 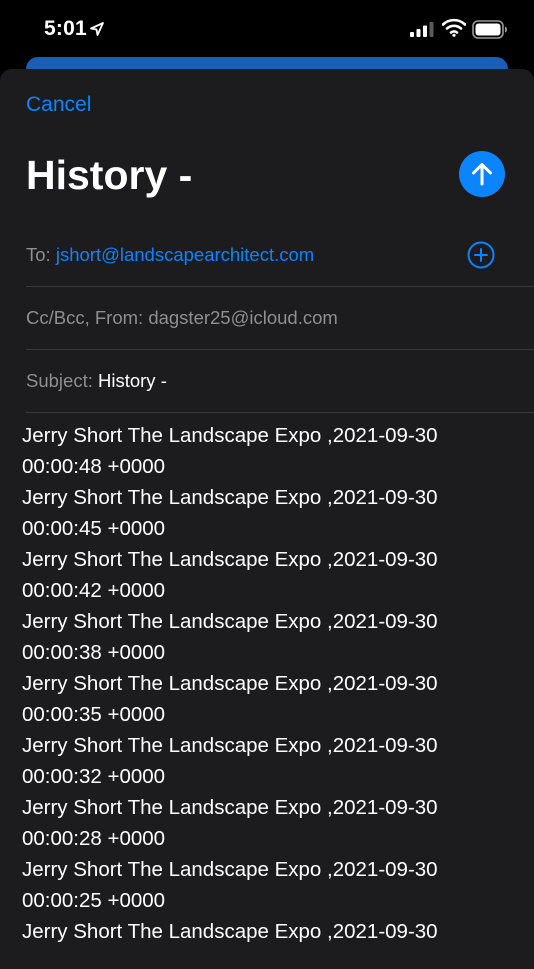 I want to click on to-recipient: jshort@landscapearchitect.com, so click(x=185, y=254).